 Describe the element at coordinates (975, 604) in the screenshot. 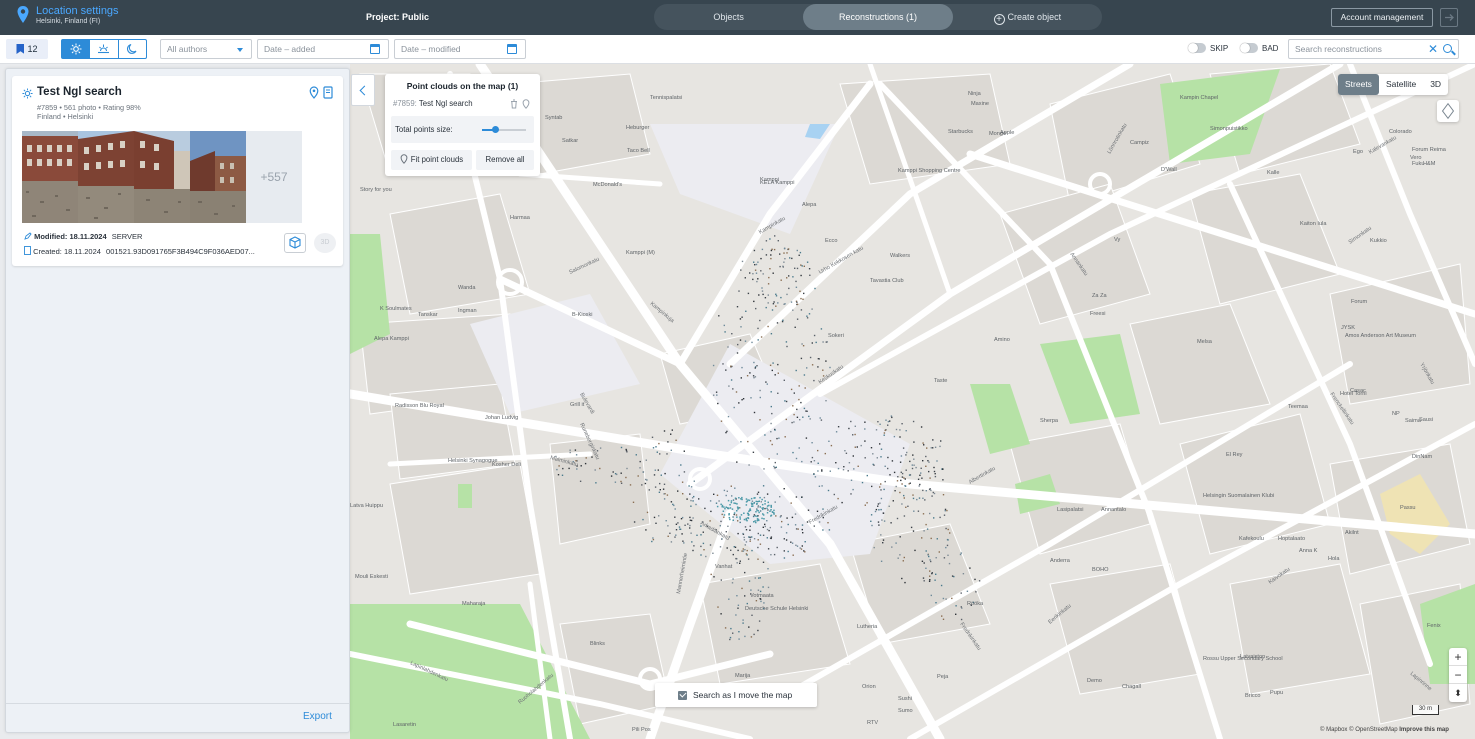

I see `poi-label: Rööka` at that location.